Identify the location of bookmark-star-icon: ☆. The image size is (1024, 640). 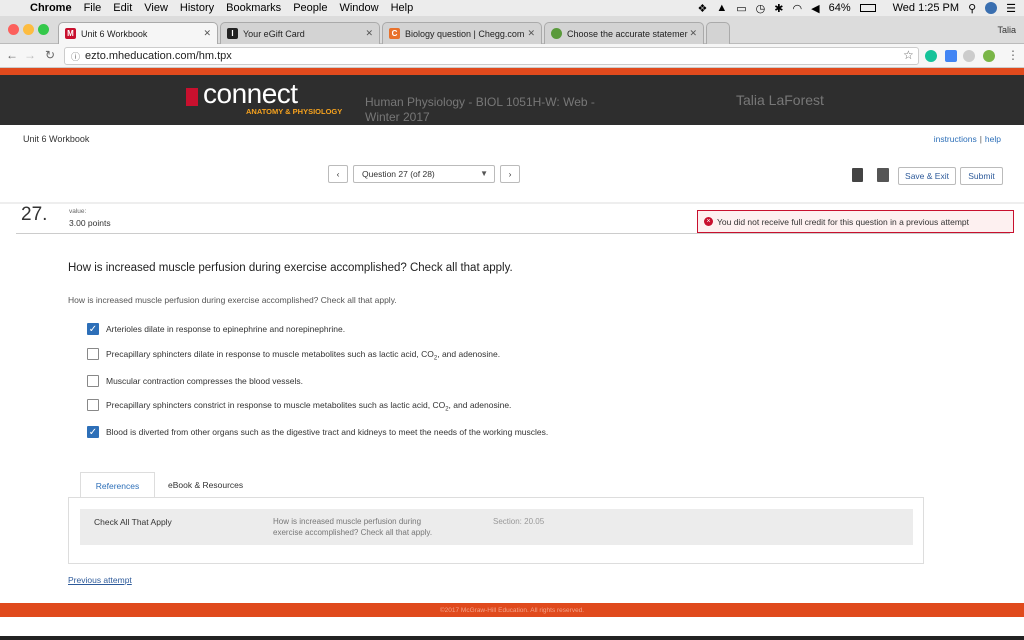
(908, 55).